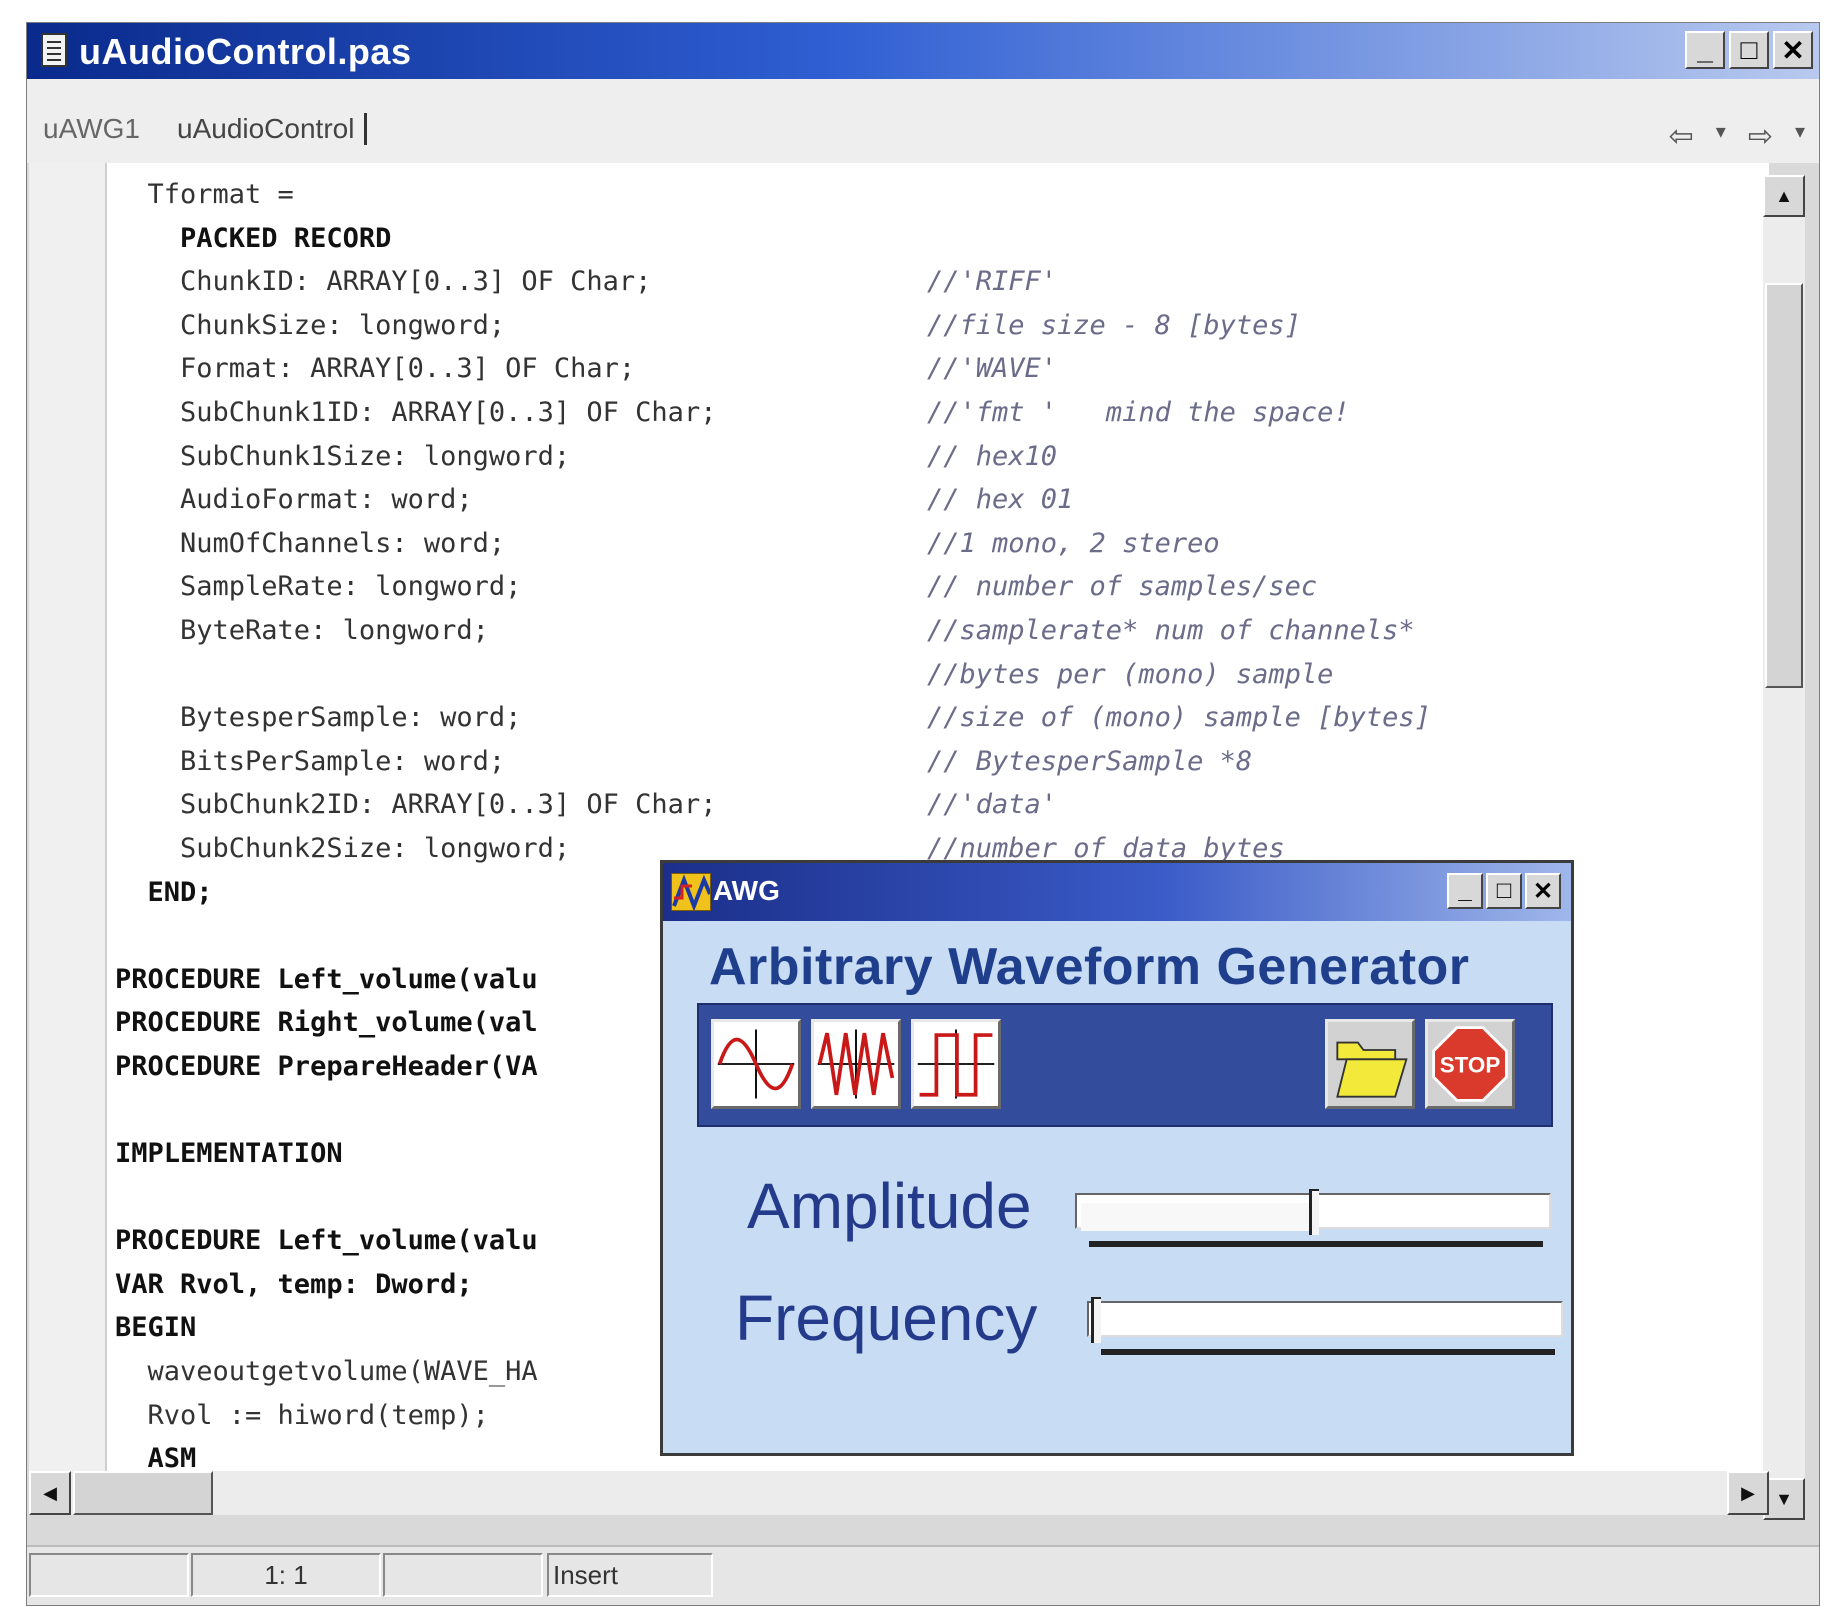  What do you see at coordinates (302, 1415) in the screenshot?
I see `code-text: Rvol := hiword(temp);` at bounding box center [302, 1415].